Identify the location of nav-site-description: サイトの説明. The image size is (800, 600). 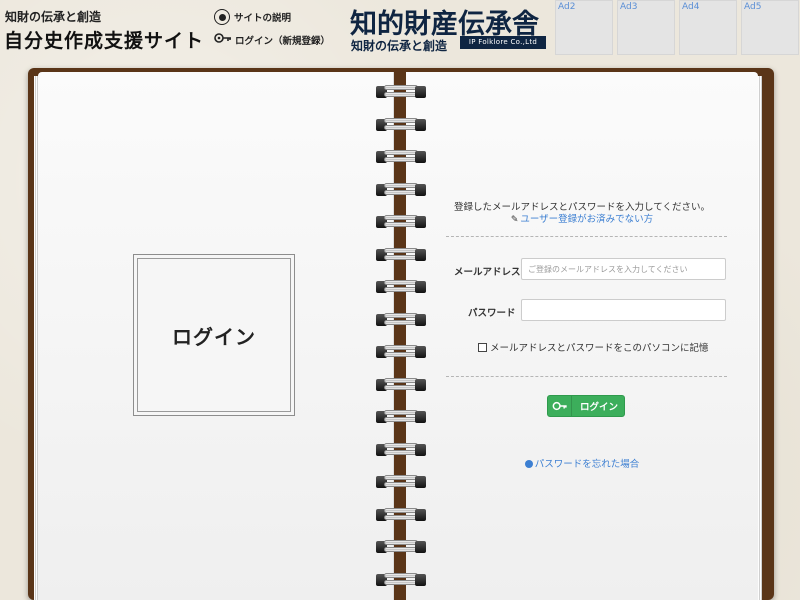
(252, 17).